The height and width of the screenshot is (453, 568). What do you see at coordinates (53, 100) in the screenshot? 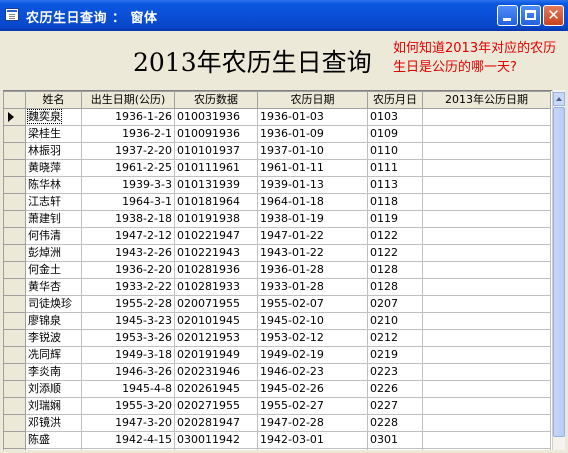
I see `column-header-name: 姓名` at bounding box center [53, 100].